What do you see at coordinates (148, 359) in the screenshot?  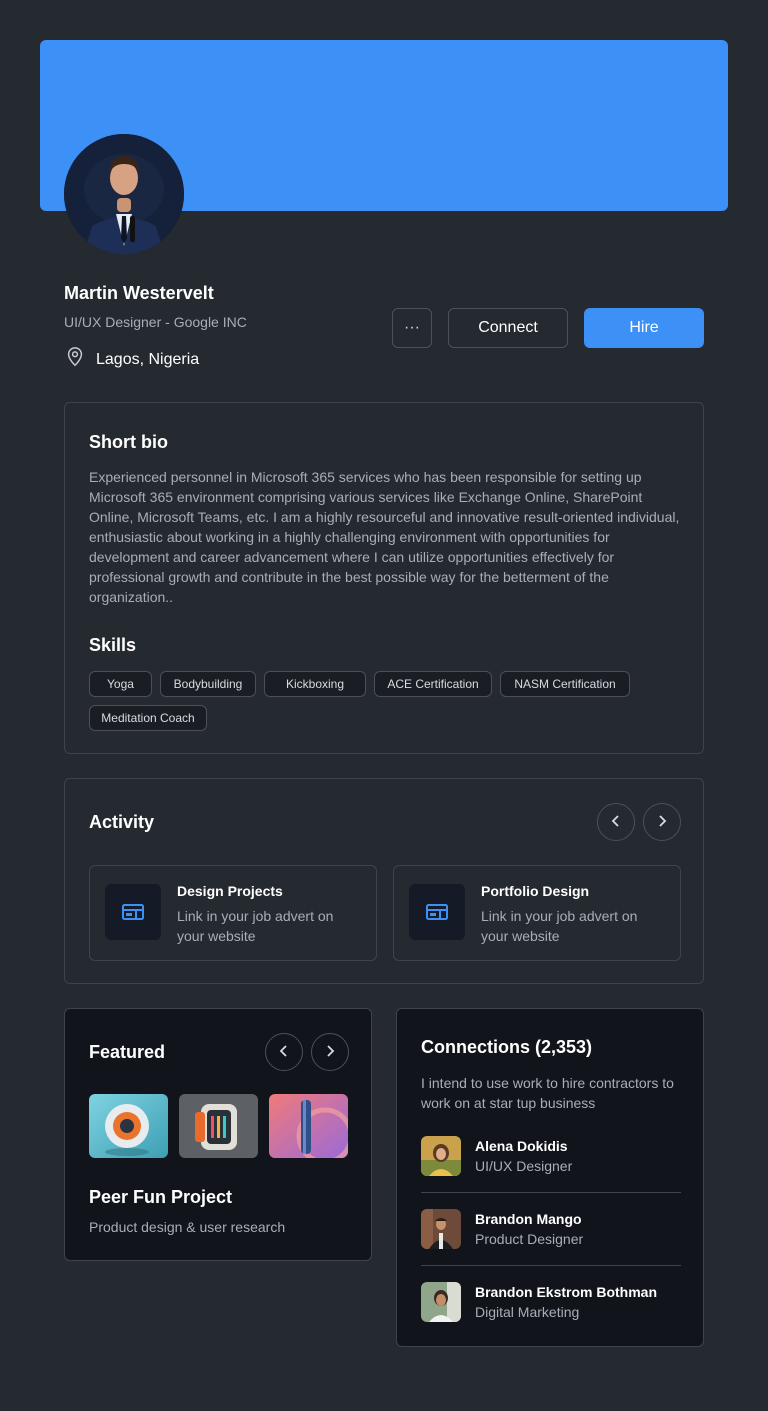 I see `location-text: Lagos, Nigeria` at bounding box center [148, 359].